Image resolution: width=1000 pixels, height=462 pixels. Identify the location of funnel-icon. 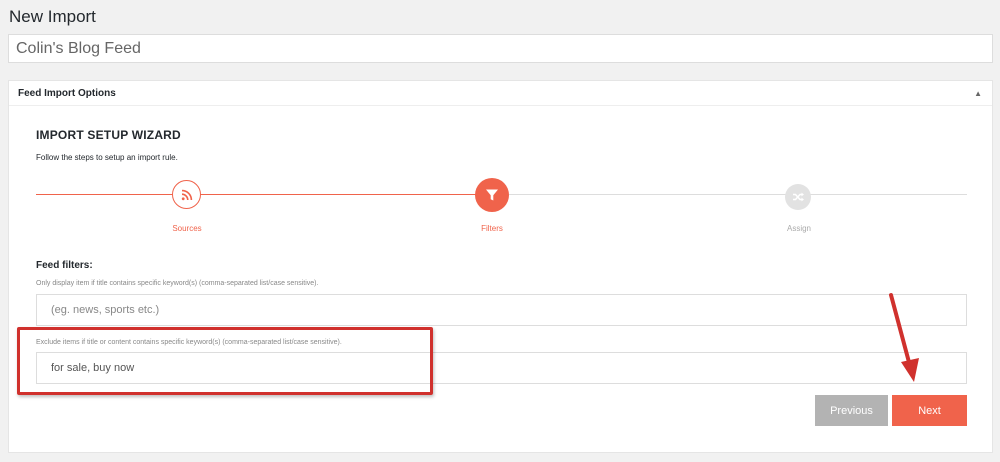
(492, 195).